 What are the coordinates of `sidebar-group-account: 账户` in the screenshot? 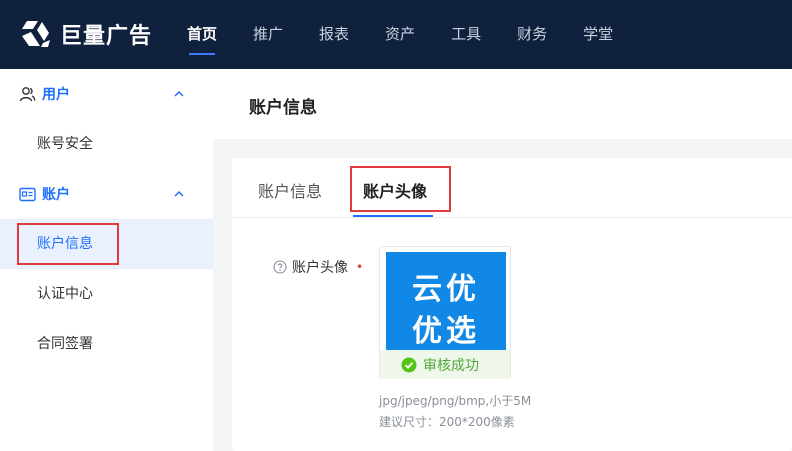 It's located at (106, 194).